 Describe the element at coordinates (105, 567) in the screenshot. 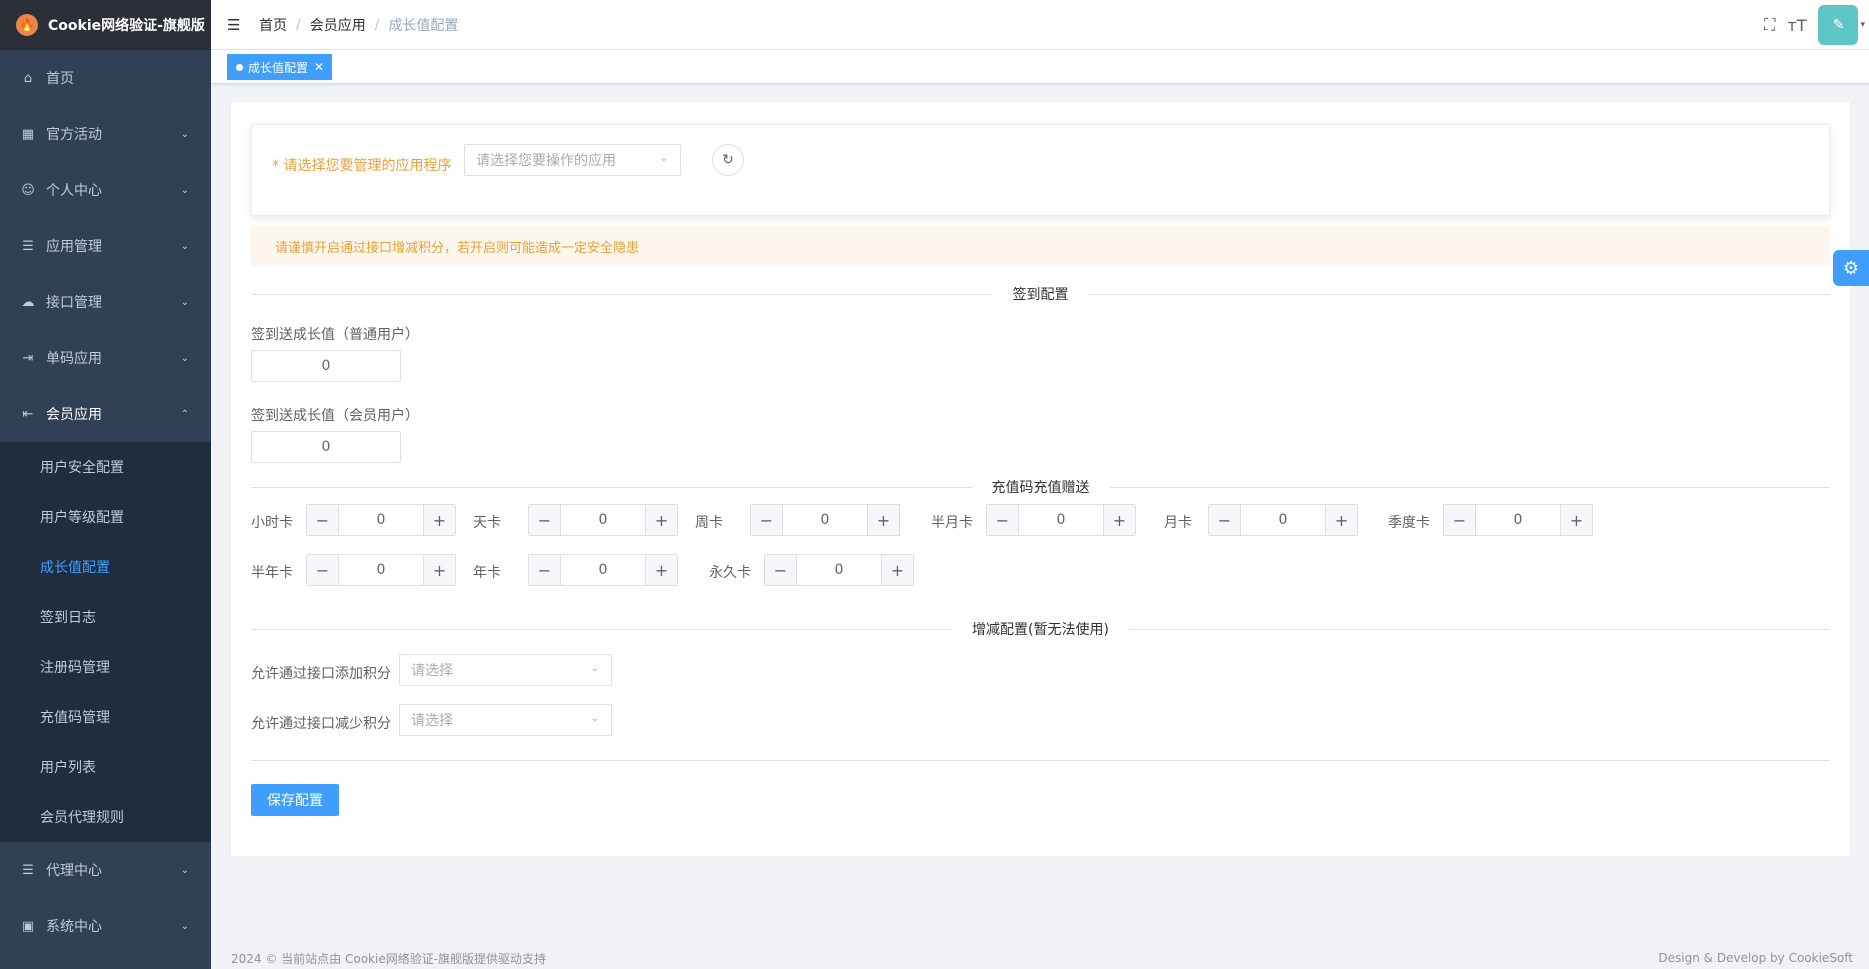

I see `sidebar-subitem-growth: 成长值配置` at that location.